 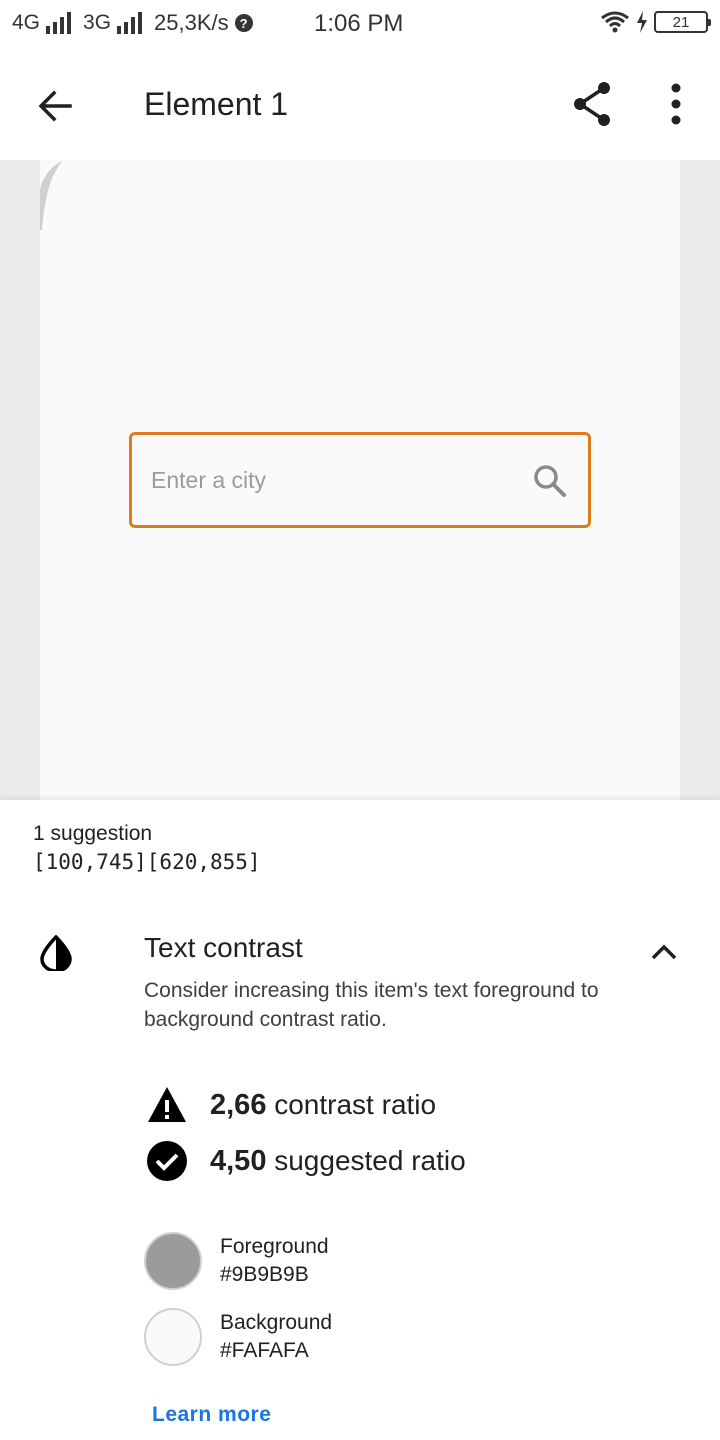 I want to click on foreground-hex: #9B9B9B, so click(x=264, y=1274).